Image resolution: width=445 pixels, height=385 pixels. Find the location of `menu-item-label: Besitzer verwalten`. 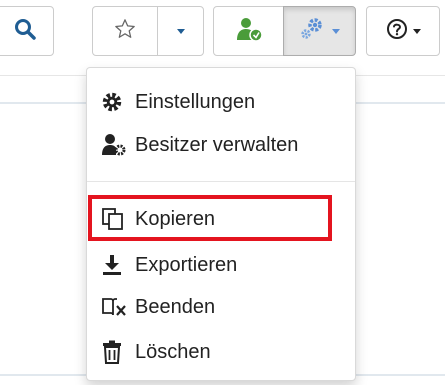

menu-item-label: Besitzer verwalten is located at coordinates (217, 144).